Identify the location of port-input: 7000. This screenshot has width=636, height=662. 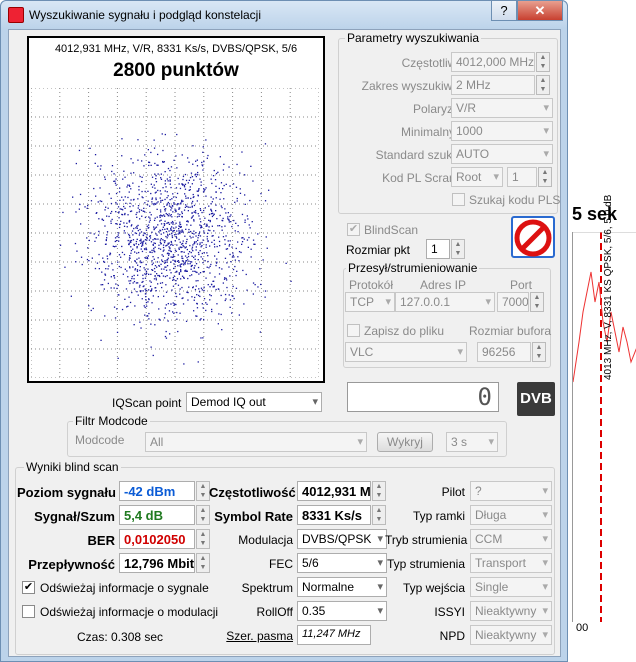
(513, 302).